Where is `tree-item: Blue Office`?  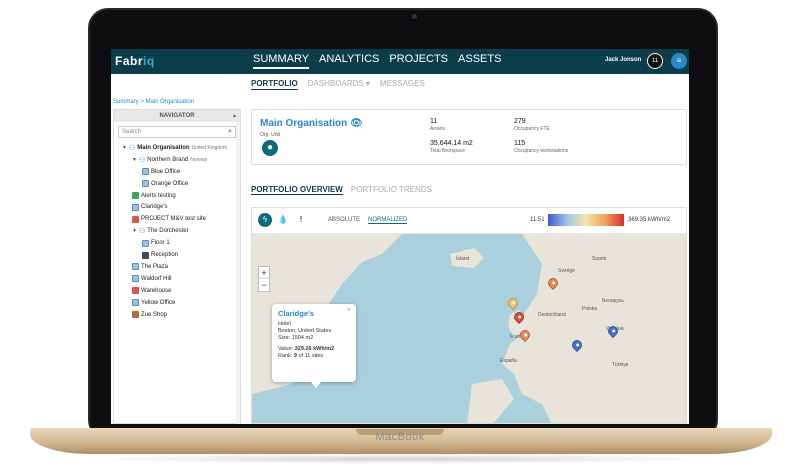
tree-item: Blue Office is located at coordinates (161, 172).